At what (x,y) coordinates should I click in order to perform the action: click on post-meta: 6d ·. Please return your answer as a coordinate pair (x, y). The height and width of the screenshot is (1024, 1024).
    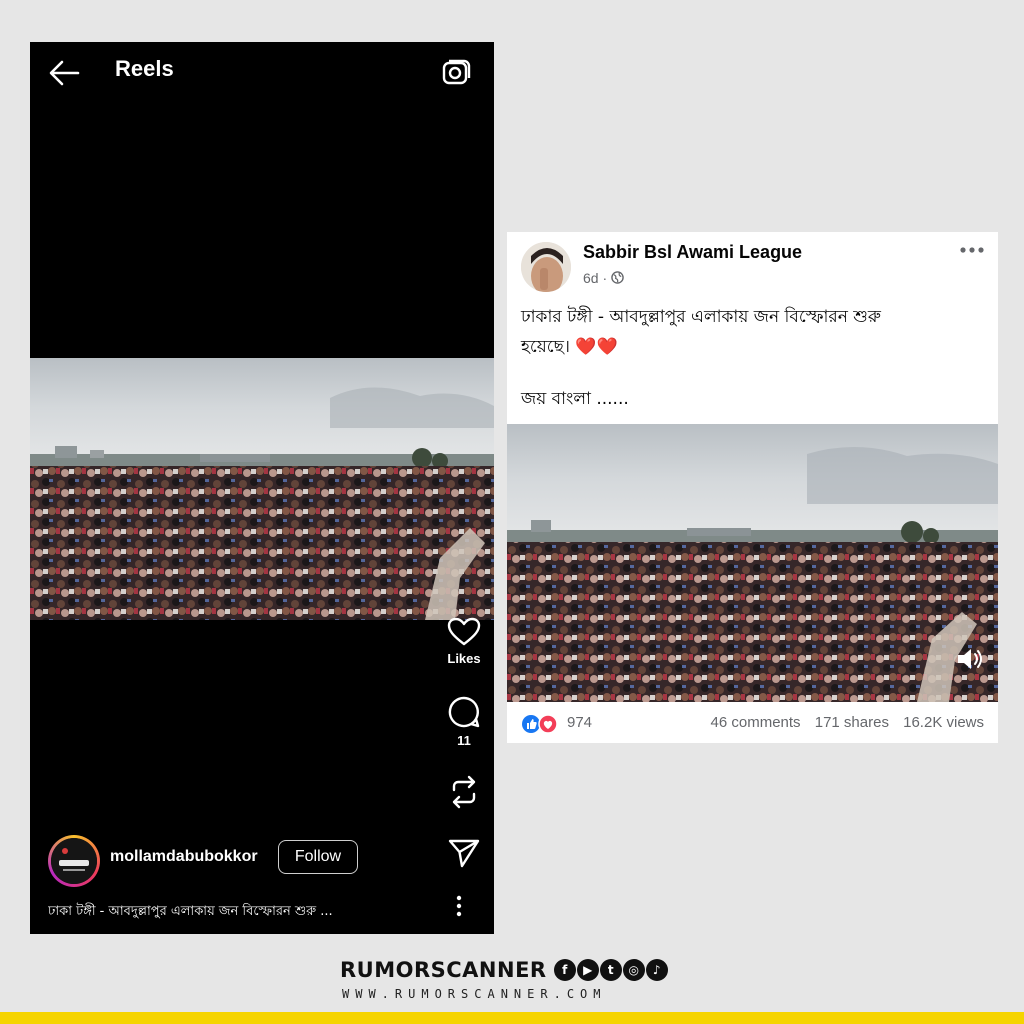
    Looking at the image, I should click on (603, 278).